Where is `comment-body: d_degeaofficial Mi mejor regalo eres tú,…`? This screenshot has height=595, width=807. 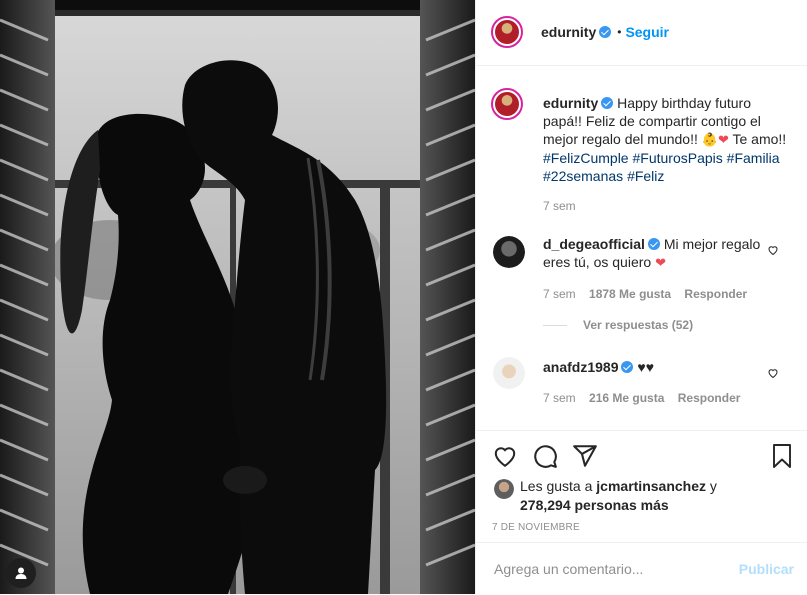 comment-body: d_degeaofficial Mi mejor regalo eres tú,… is located at coordinates (653, 253).